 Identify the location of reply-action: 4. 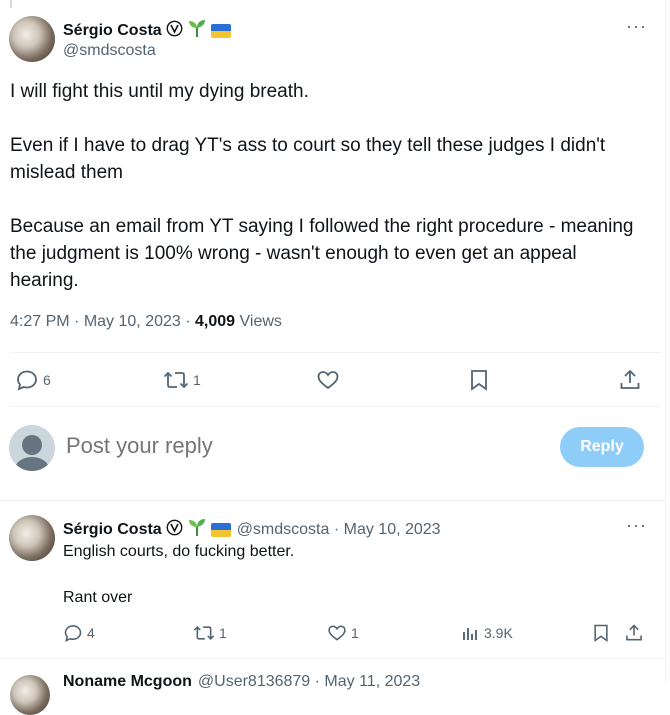
(79, 633).